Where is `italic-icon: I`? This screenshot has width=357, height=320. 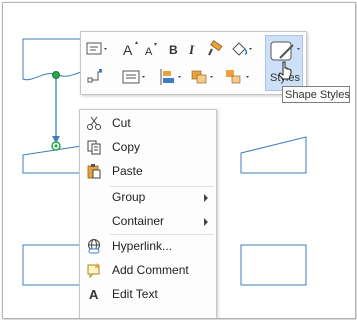 italic-icon: I is located at coordinates (193, 49).